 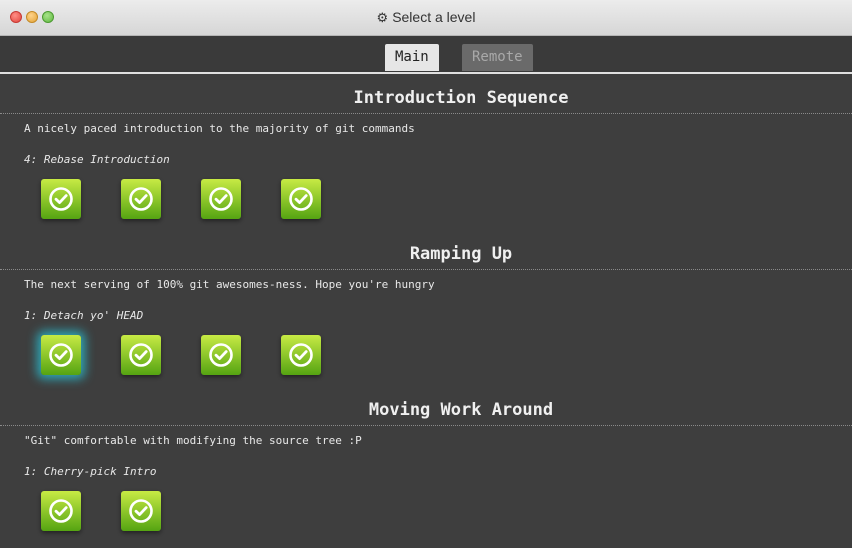 I want to click on sequence-current-level: 1: Cherry-pick Intro, so click(x=90, y=471).